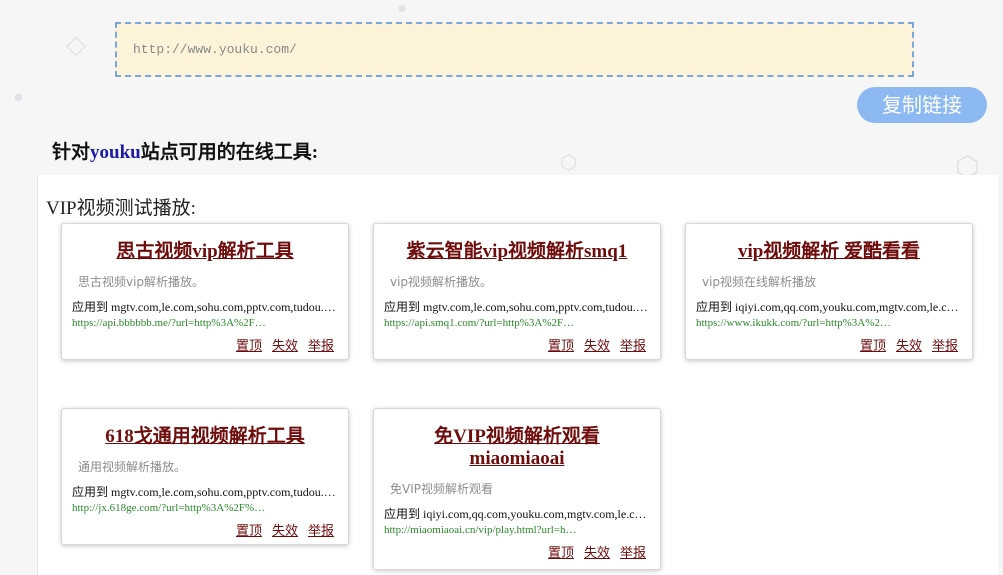  I want to click on tool-card-description: vip视频解析播放。, so click(441, 282).